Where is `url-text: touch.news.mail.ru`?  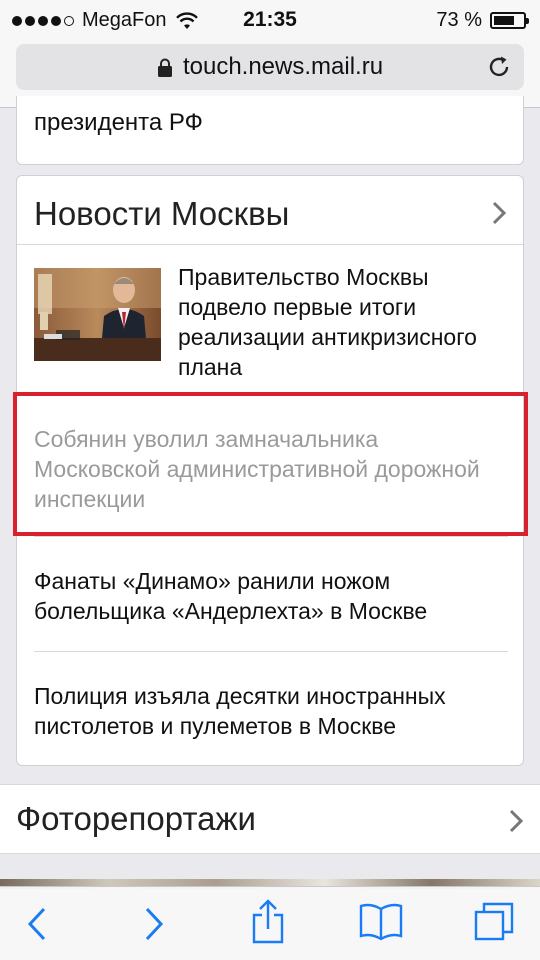
url-text: touch.news.mail.ru is located at coordinates (283, 66).